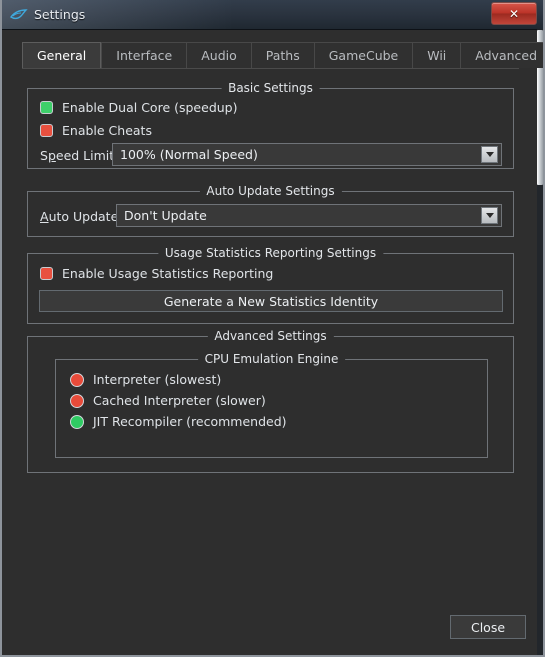  Describe the element at coordinates (168, 273) in the screenshot. I see `enable-usage-statistics-label: Enable Usage Statistics Reporting` at that location.